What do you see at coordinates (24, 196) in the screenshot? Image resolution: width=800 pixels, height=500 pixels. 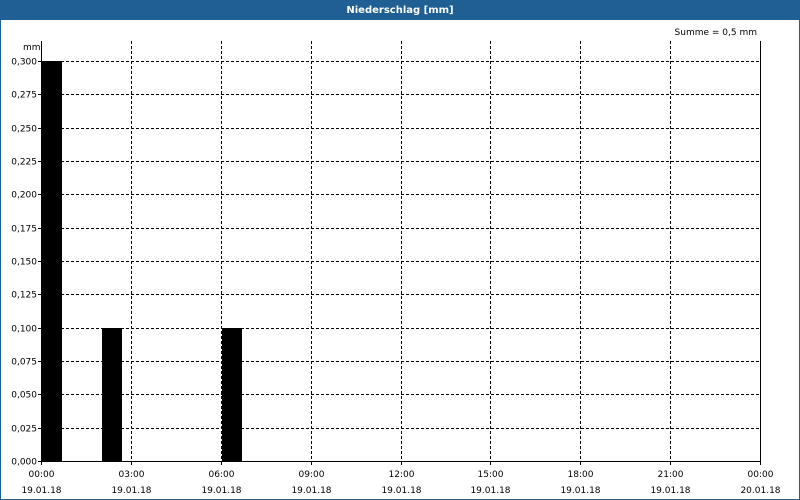 I see `y-tick-label: 0,200` at bounding box center [24, 196].